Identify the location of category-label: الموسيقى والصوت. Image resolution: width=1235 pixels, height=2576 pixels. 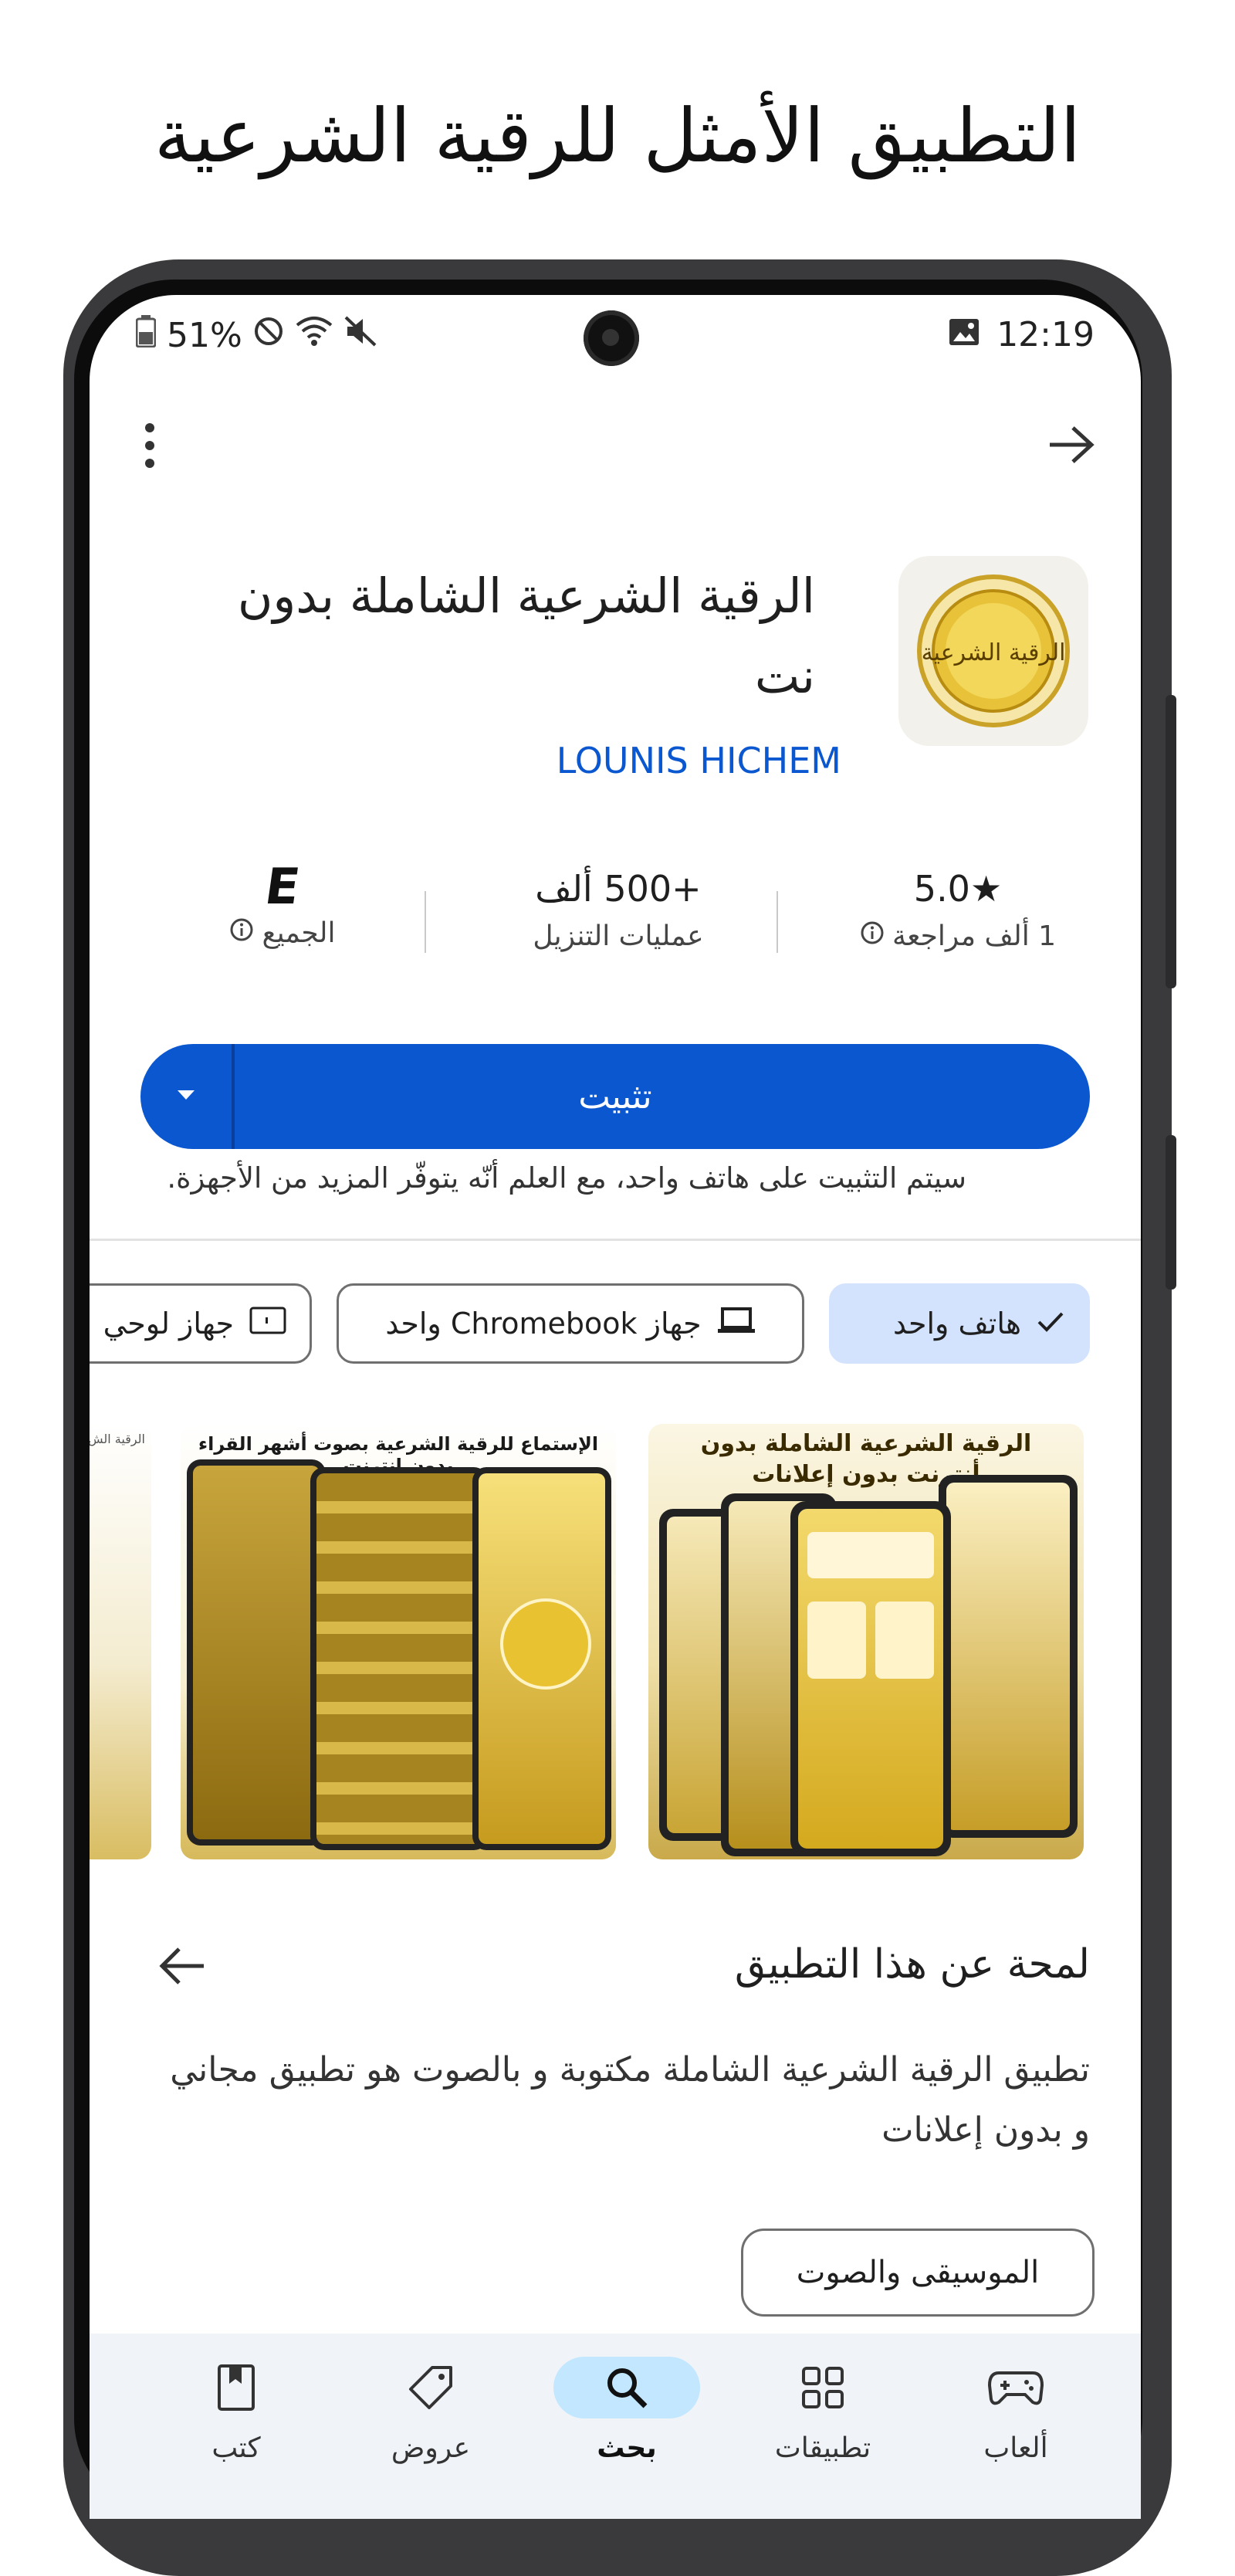
(918, 2272).